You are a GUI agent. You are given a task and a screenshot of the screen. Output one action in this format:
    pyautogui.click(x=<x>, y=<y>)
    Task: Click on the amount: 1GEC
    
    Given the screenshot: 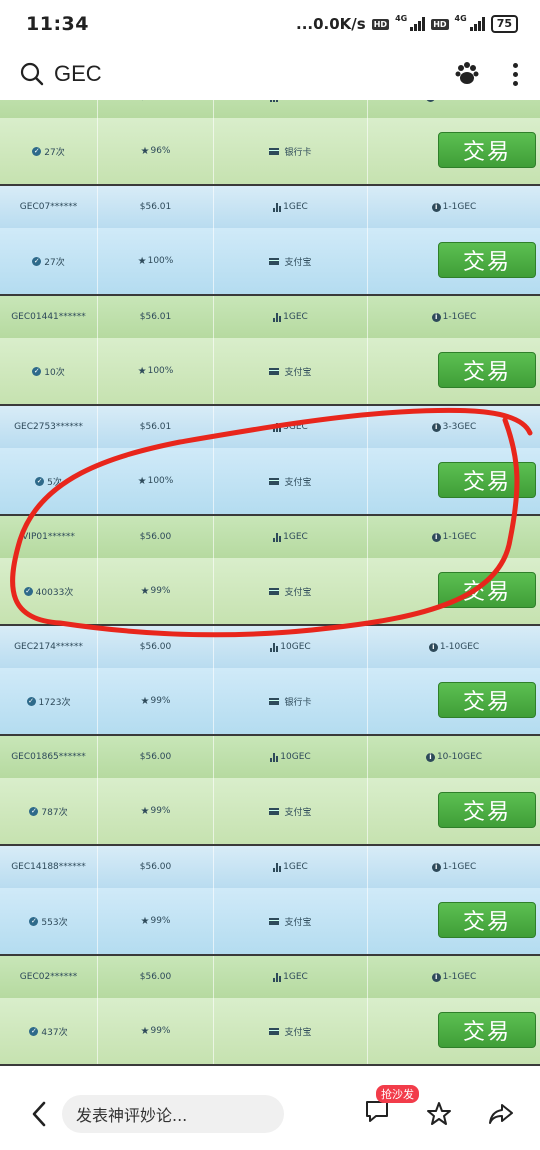 What is the action you would take?
    pyautogui.click(x=291, y=977)
    